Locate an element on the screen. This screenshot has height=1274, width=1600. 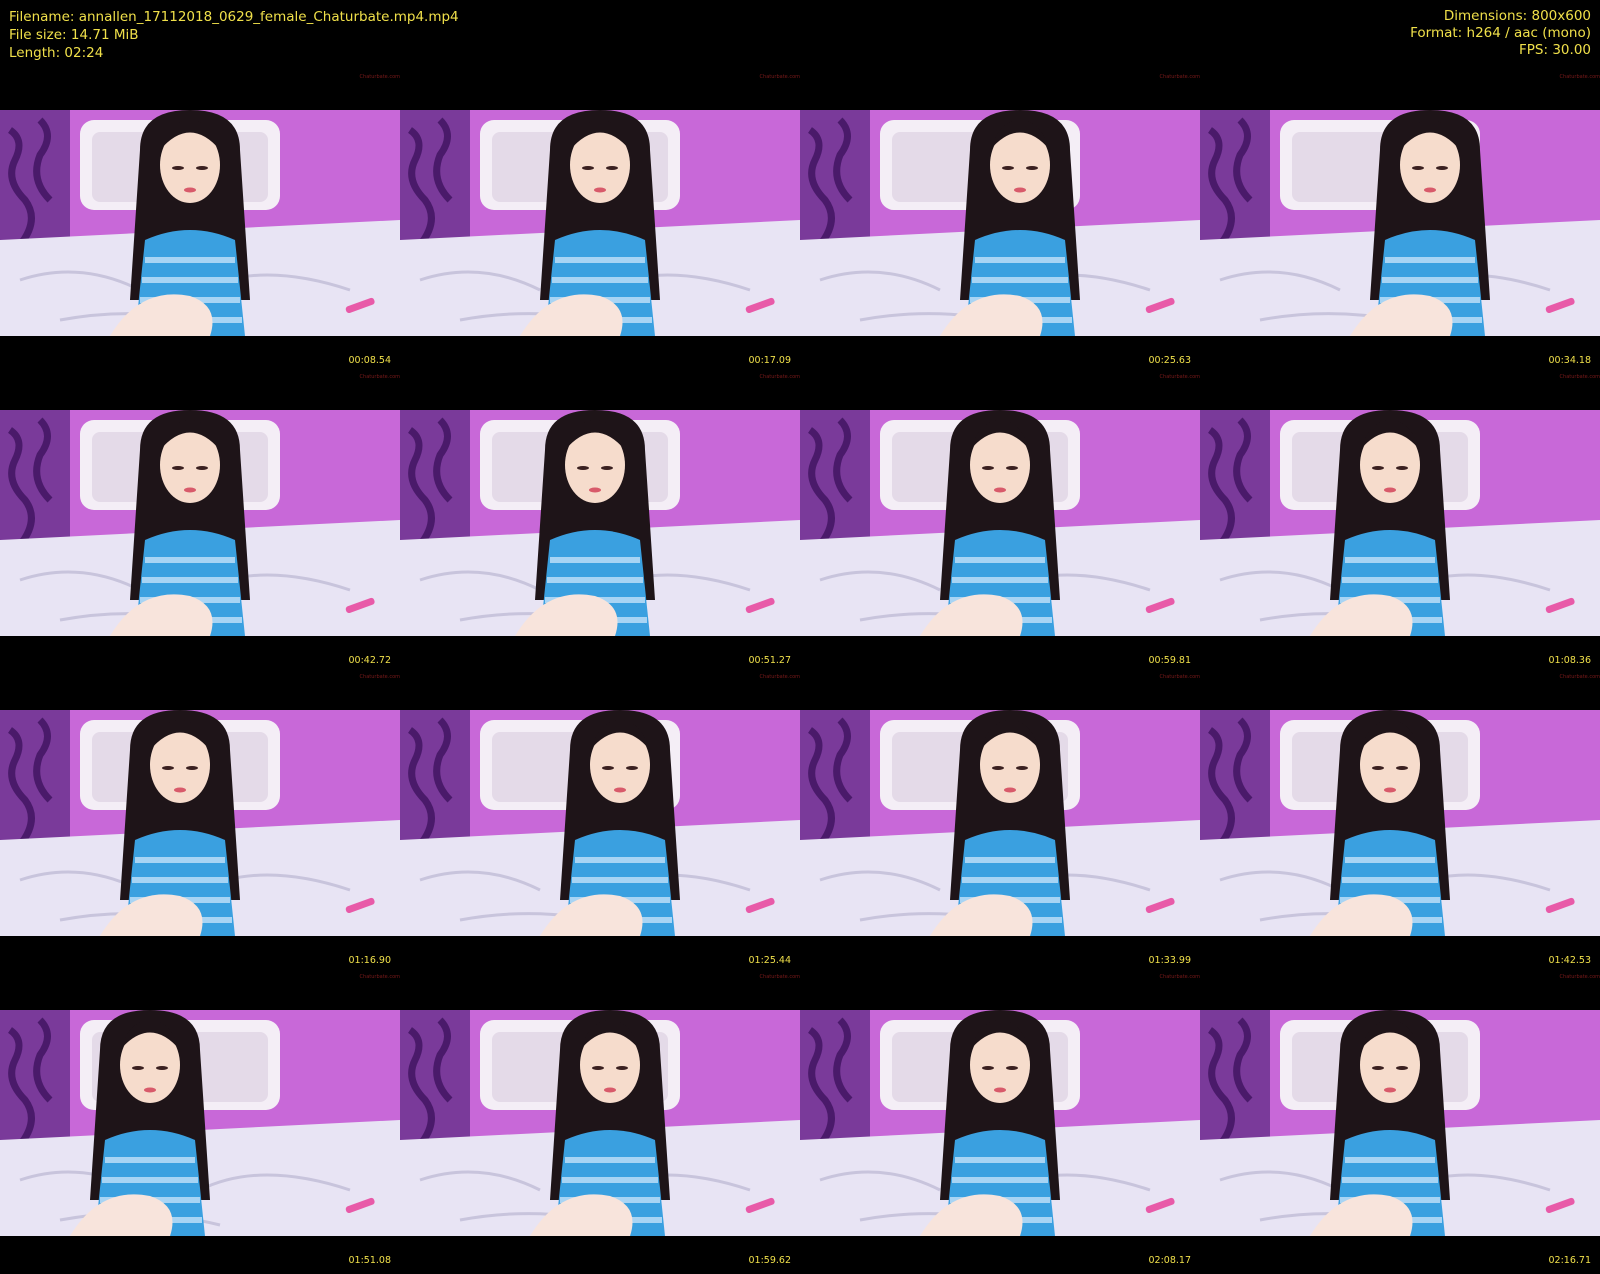
thumbnail-cell: Chaturbate.com 00:34.18 is located at coordinates (1400, 224).